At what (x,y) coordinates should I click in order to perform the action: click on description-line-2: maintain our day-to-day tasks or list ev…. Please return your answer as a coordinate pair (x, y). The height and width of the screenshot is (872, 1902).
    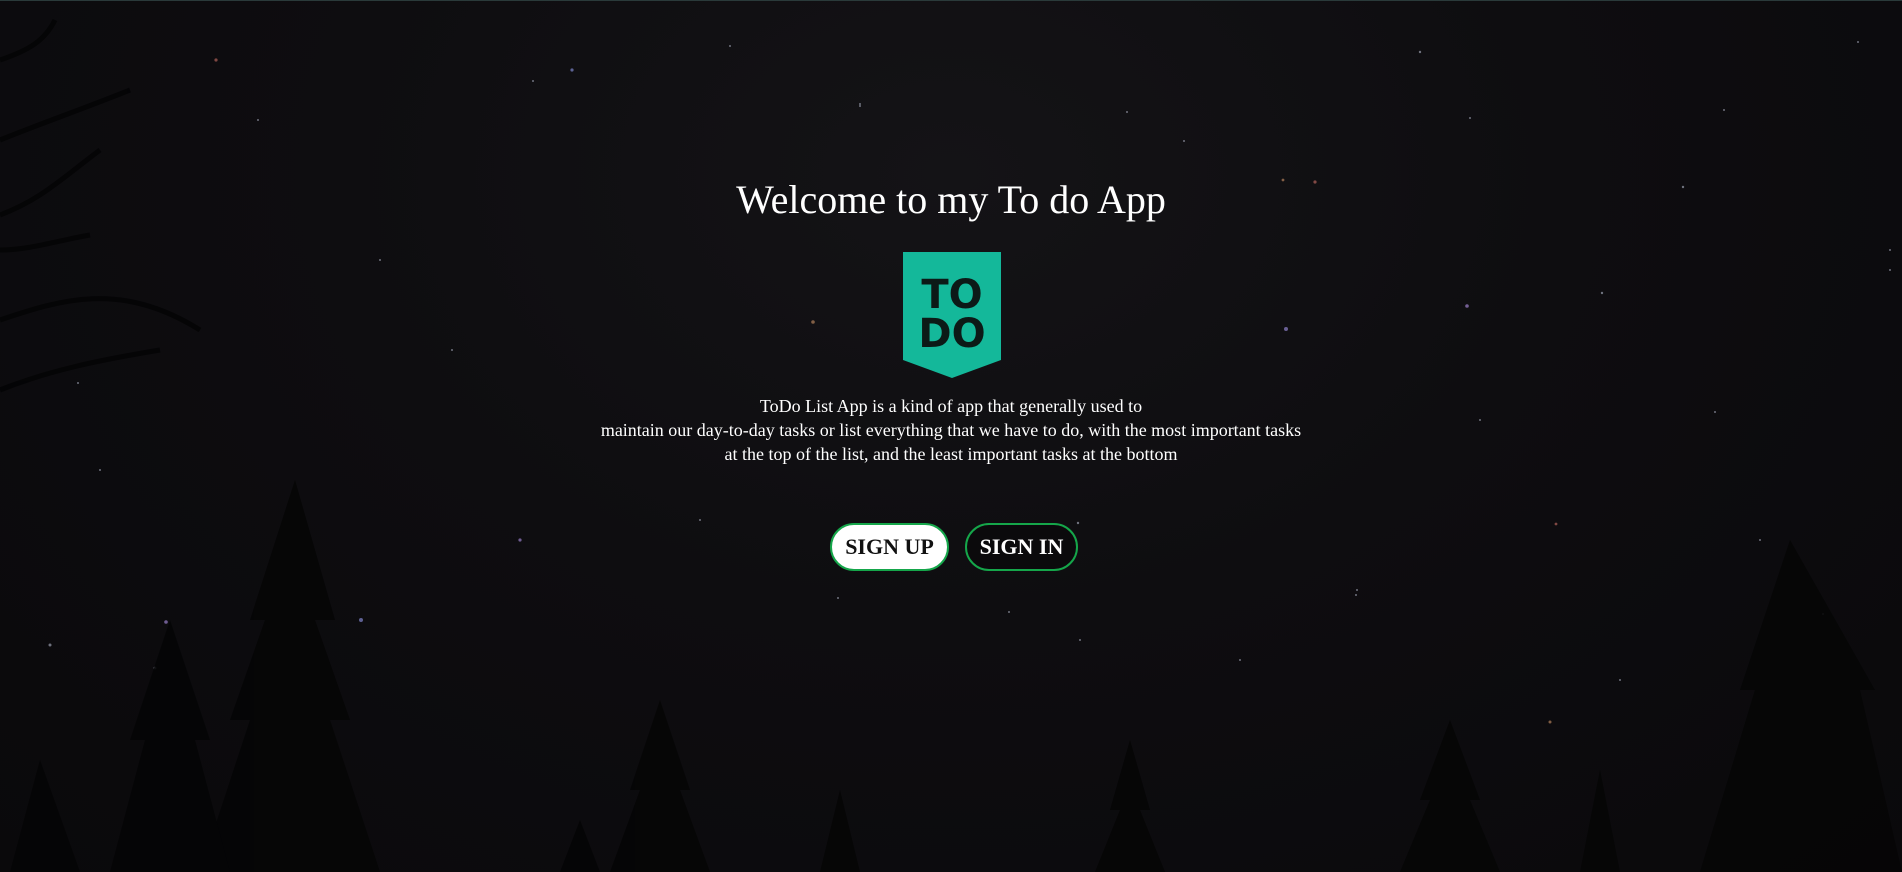
    Looking at the image, I should click on (951, 430).